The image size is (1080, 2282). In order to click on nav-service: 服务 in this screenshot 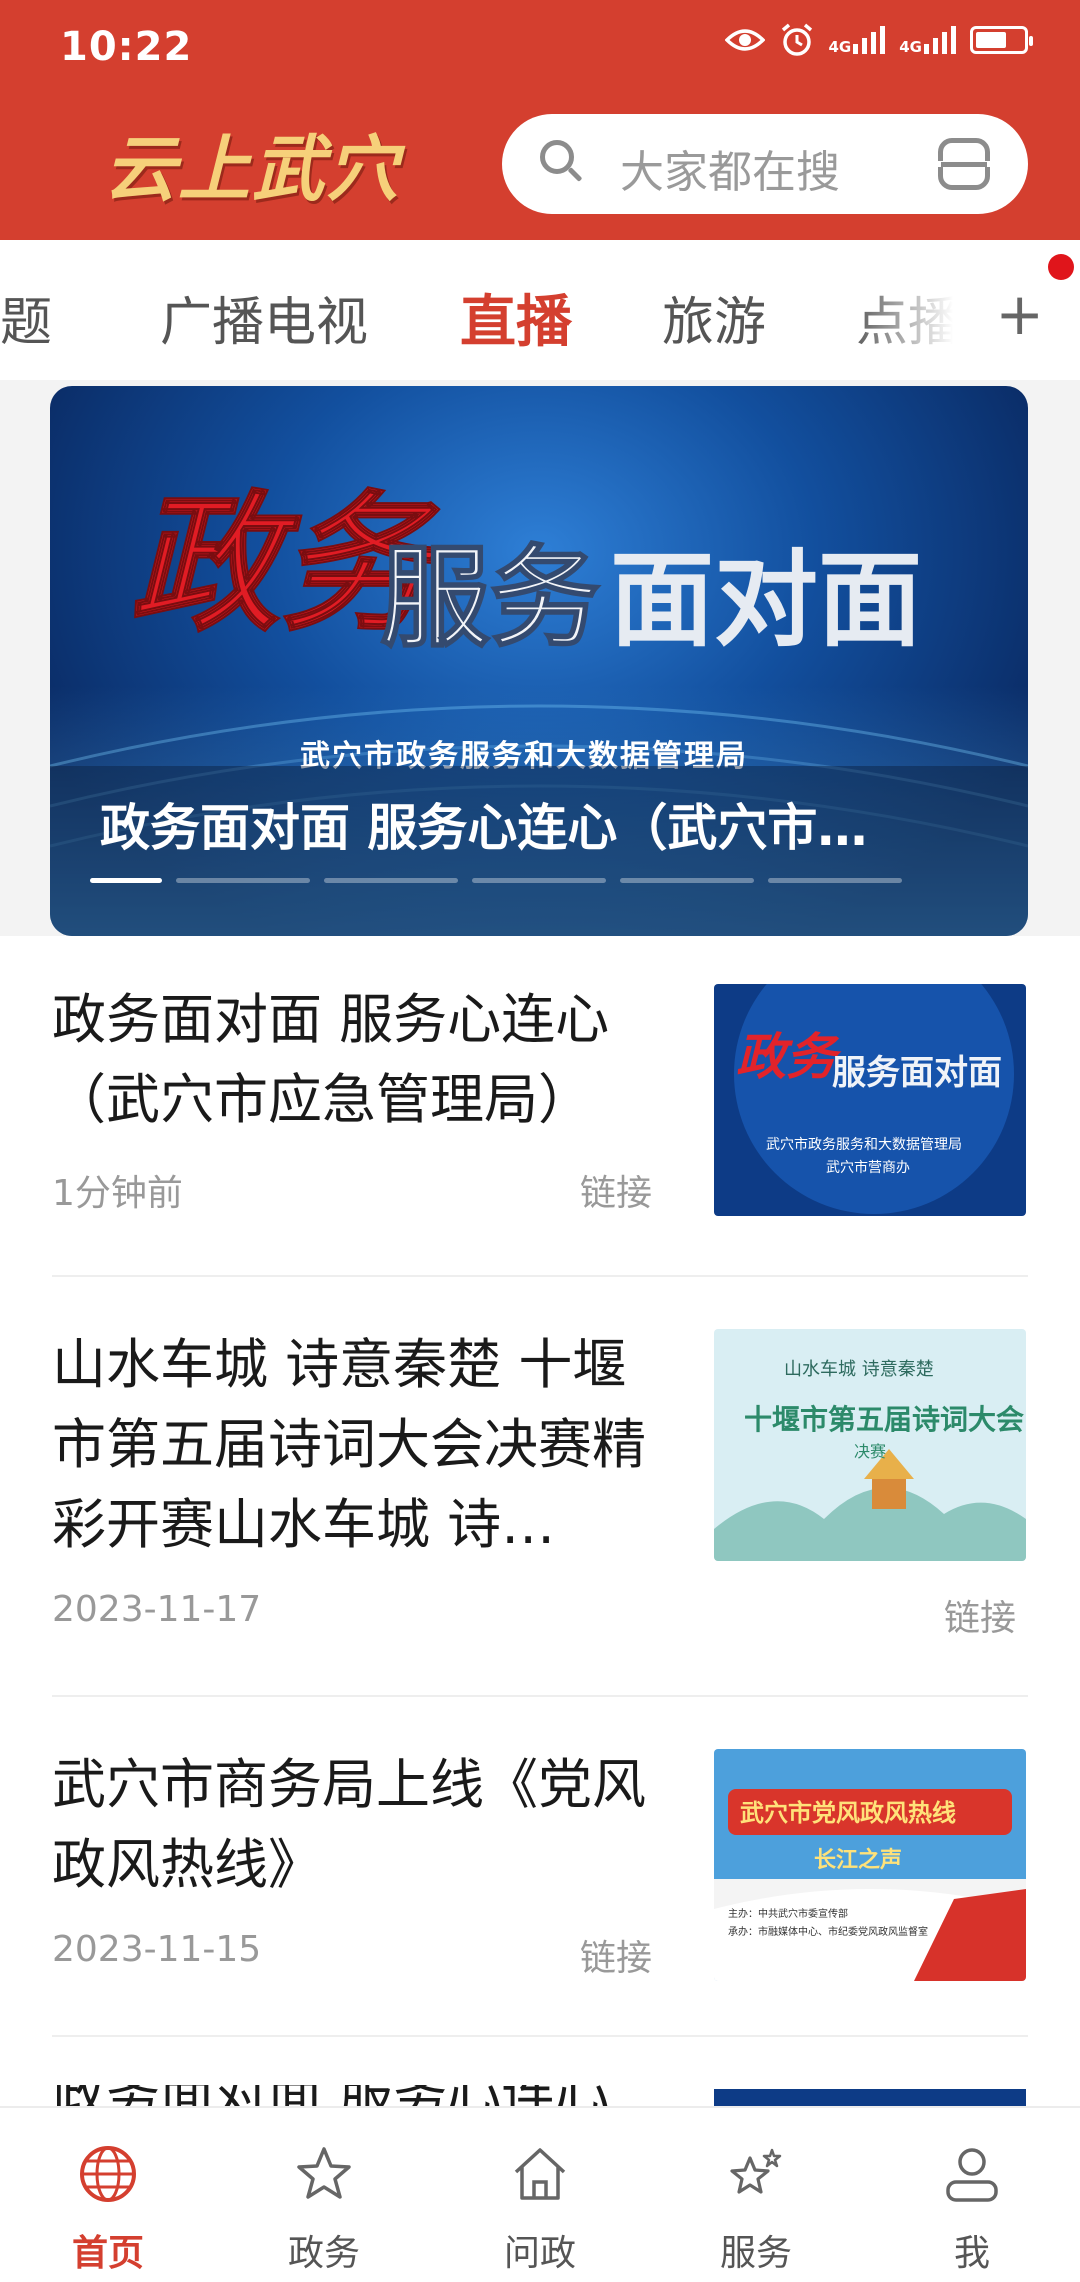, I will do `click(756, 2195)`.